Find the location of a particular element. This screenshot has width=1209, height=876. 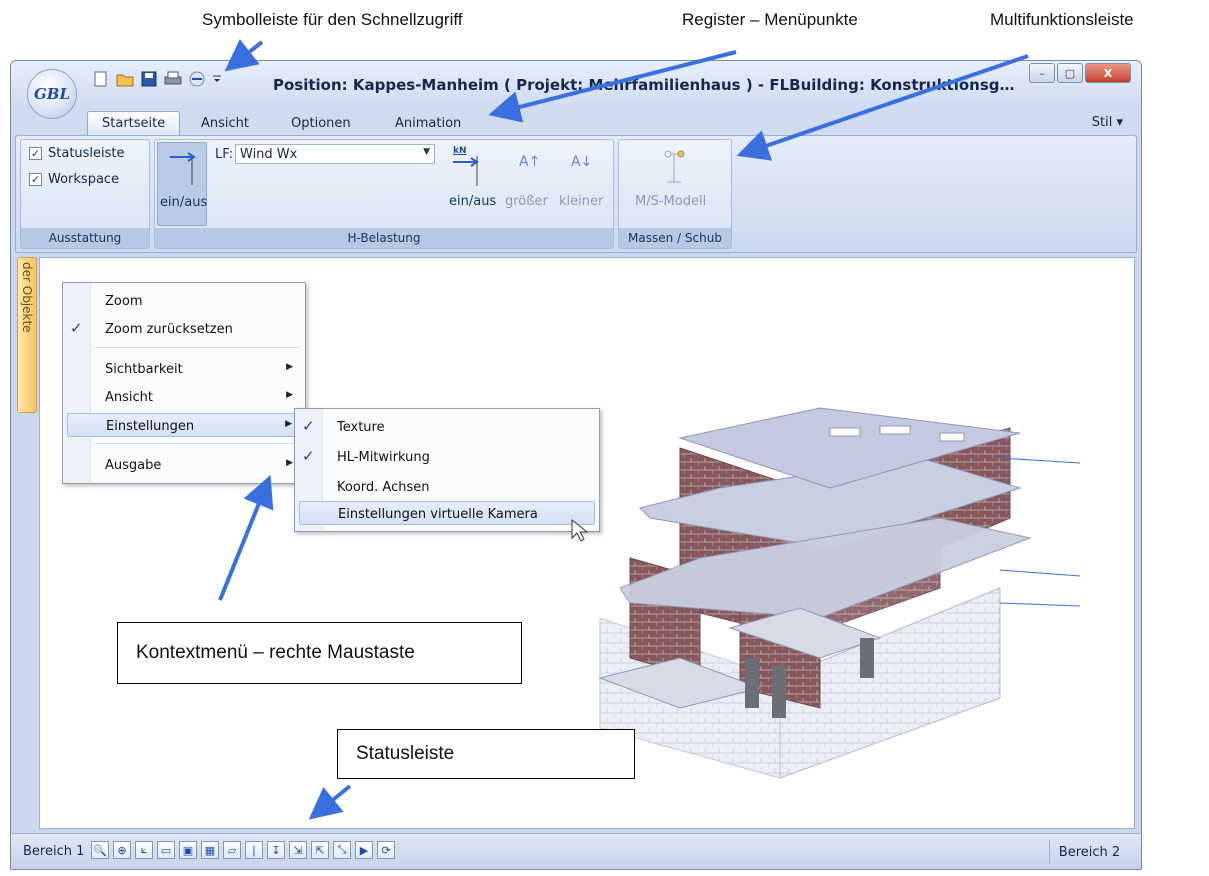

group-massen-label: Massen / Schub is located at coordinates (675, 238).